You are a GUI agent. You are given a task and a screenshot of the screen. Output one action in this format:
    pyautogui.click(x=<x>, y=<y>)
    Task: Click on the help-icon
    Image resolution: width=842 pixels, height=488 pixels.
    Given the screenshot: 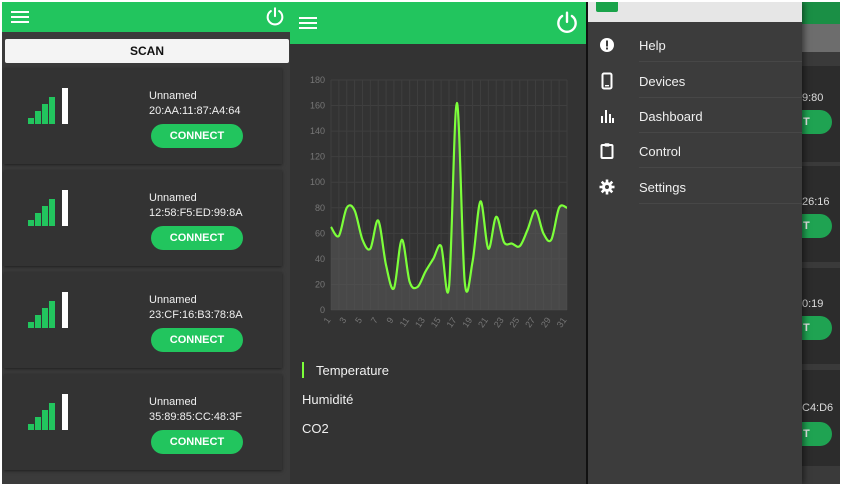 What is the action you would take?
    pyautogui.click(x=607, y=45)
    